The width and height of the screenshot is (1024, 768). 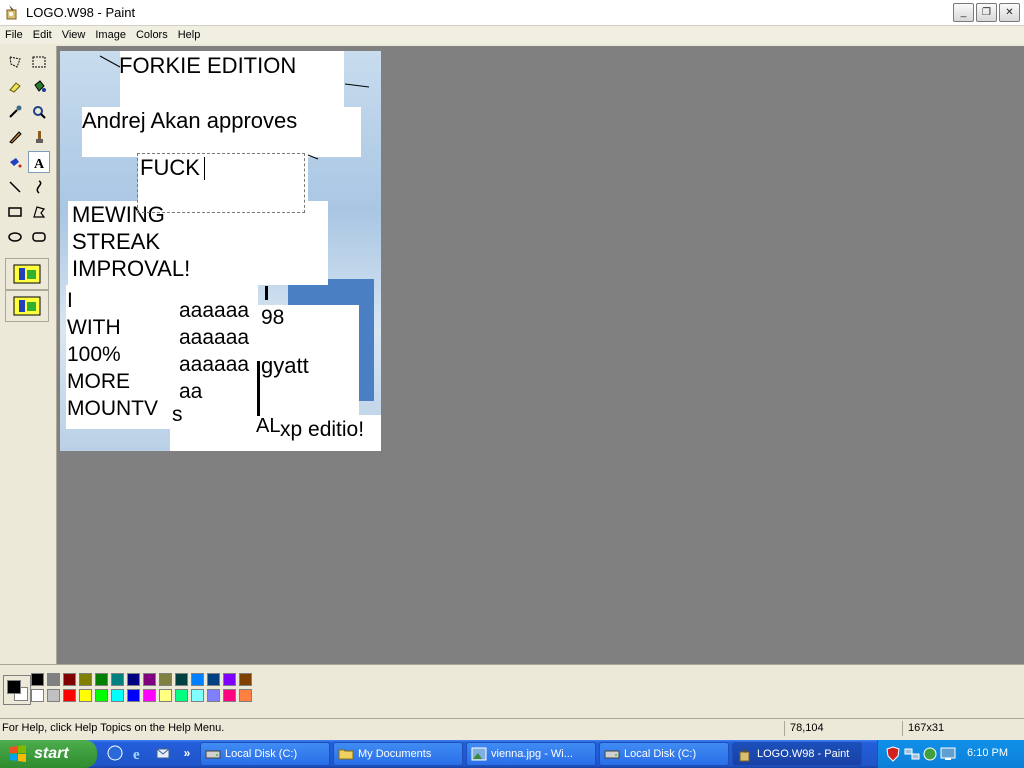 I want to click on brush-icon, so click(x=39, y=137).